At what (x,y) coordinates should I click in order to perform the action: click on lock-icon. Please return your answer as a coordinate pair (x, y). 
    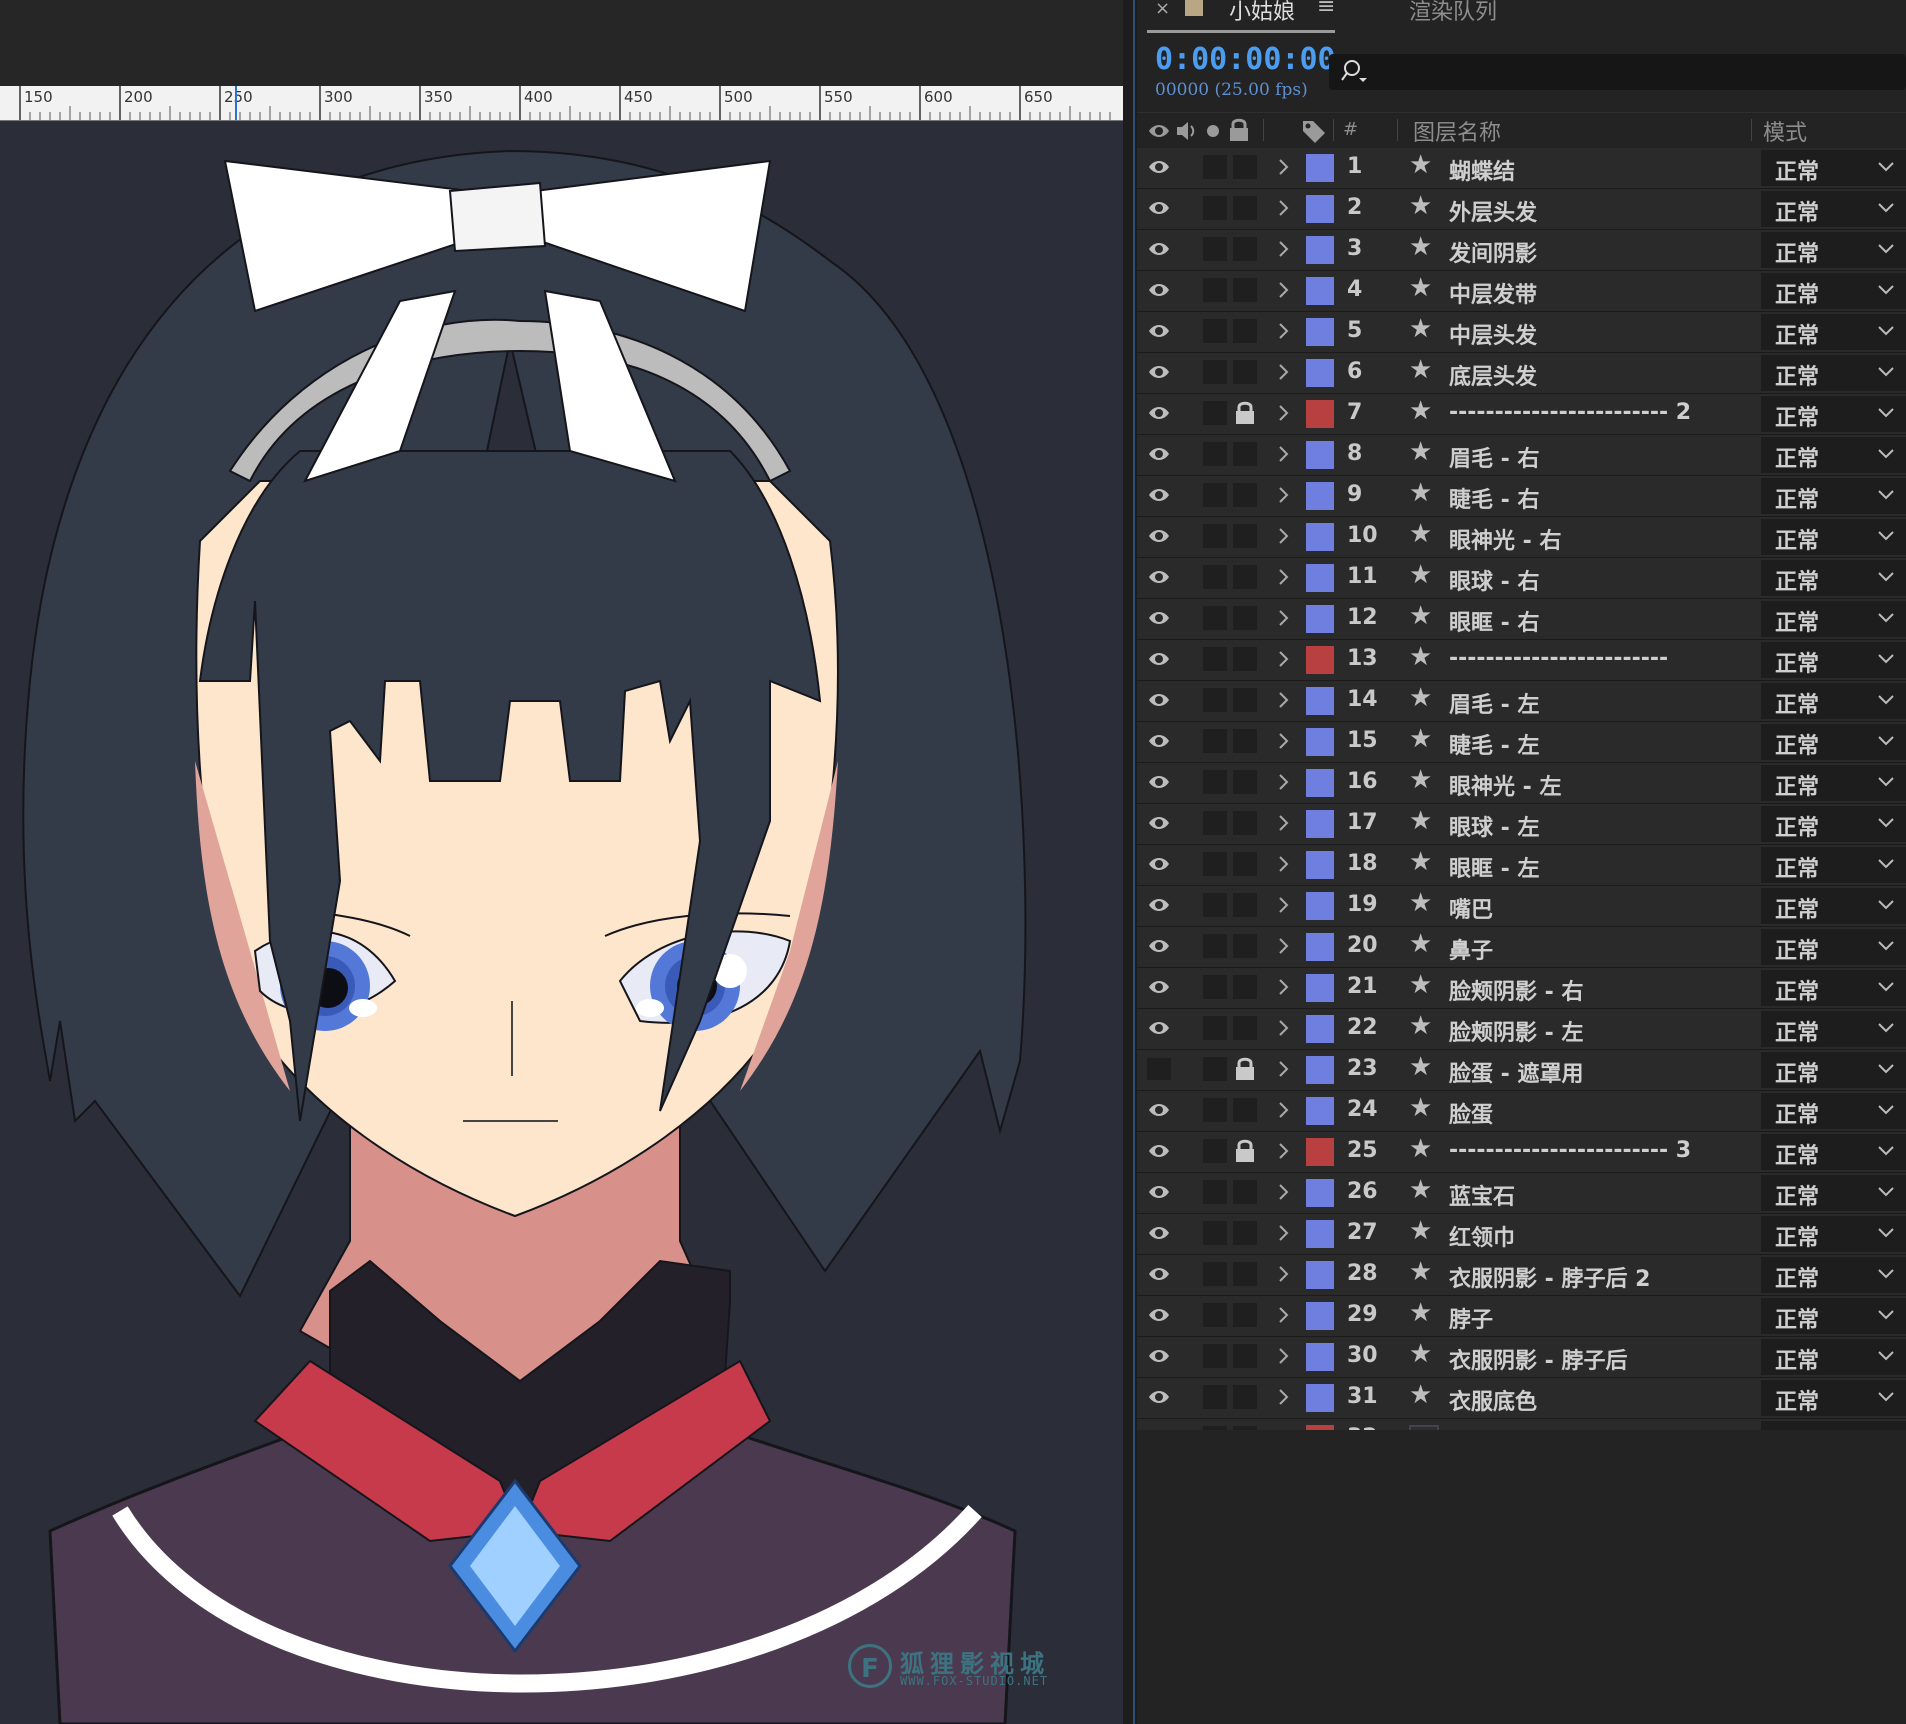
    Looking at the image, I should click on (1245, 1151).